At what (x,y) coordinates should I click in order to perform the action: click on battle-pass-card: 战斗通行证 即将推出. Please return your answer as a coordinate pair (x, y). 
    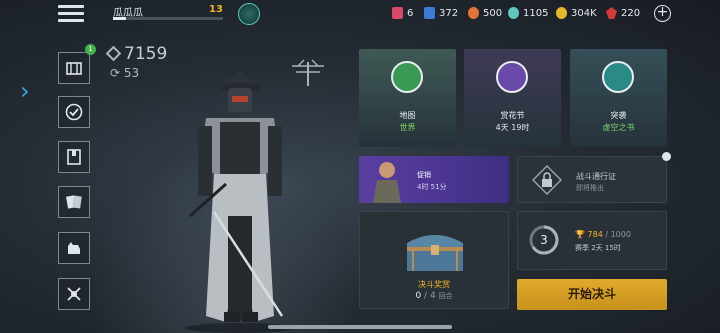
    Looking at the image, I should click on (592, 179).